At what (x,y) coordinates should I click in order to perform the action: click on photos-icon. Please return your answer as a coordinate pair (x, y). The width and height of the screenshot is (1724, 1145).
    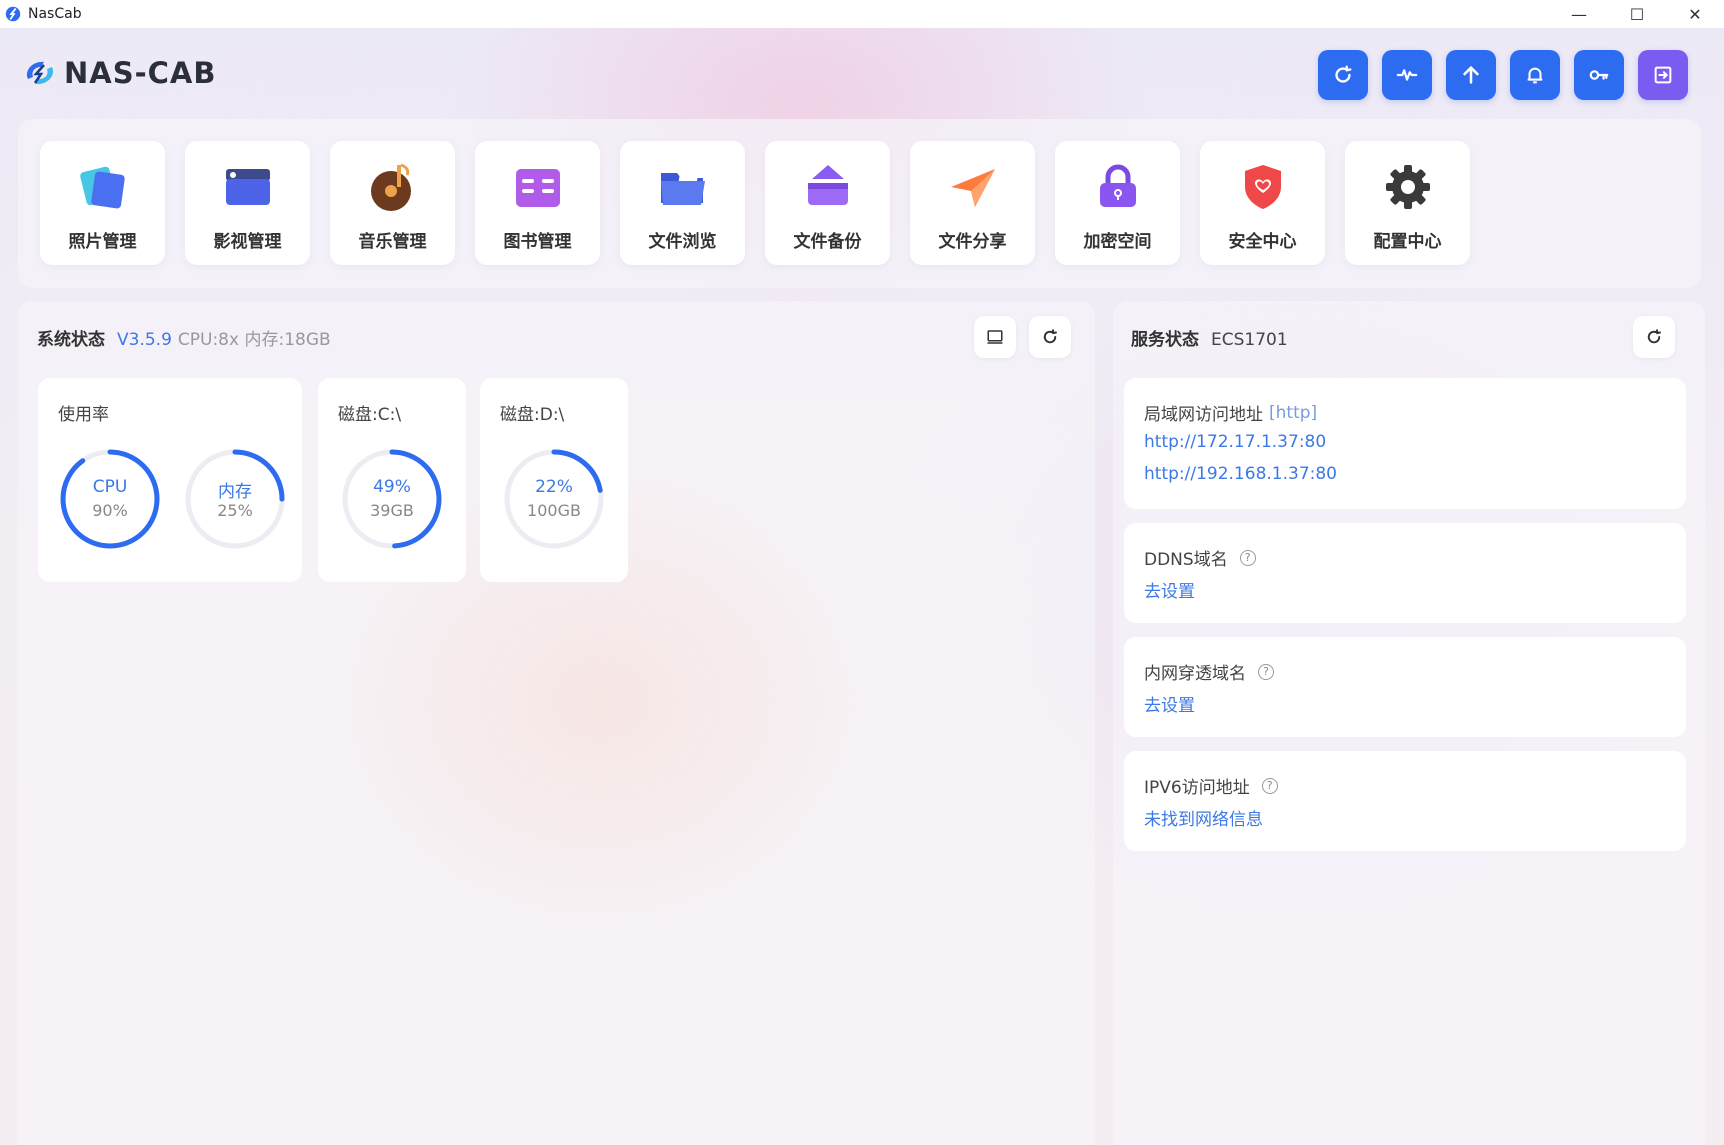
    Looking at the image, I should click on (102, 187).